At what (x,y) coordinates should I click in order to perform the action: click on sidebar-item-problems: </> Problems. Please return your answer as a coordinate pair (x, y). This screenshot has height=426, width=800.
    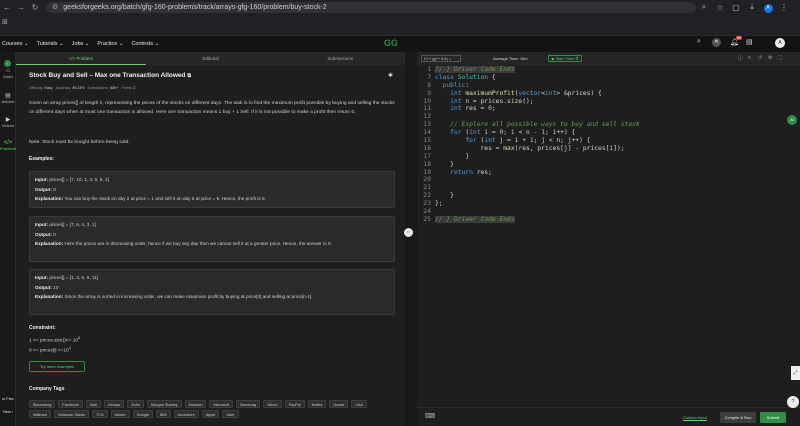
    Looking at the image, I should click on (8, 145).